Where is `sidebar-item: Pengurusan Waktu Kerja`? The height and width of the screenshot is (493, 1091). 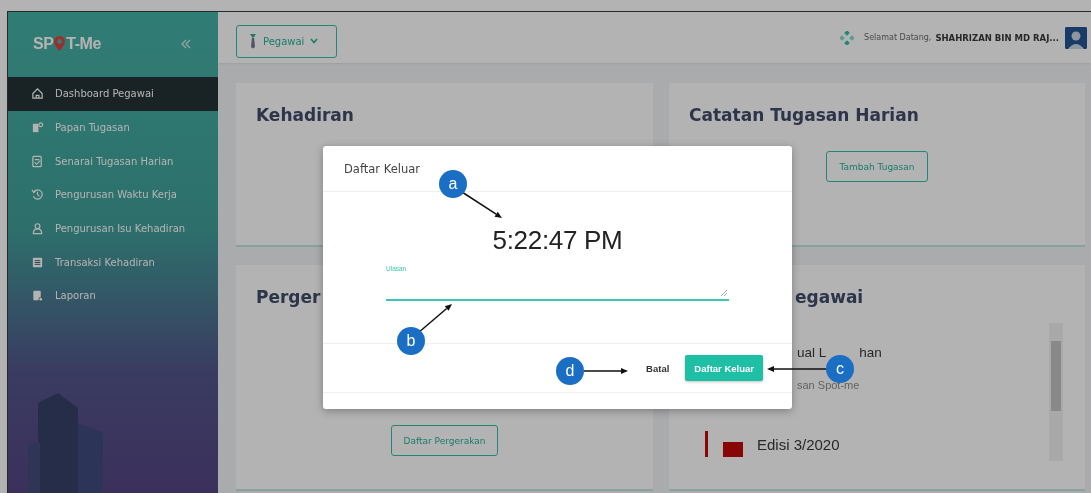 sidebar-item: Pengurusan Waktu Kerja is located at coordinates (113, 195).